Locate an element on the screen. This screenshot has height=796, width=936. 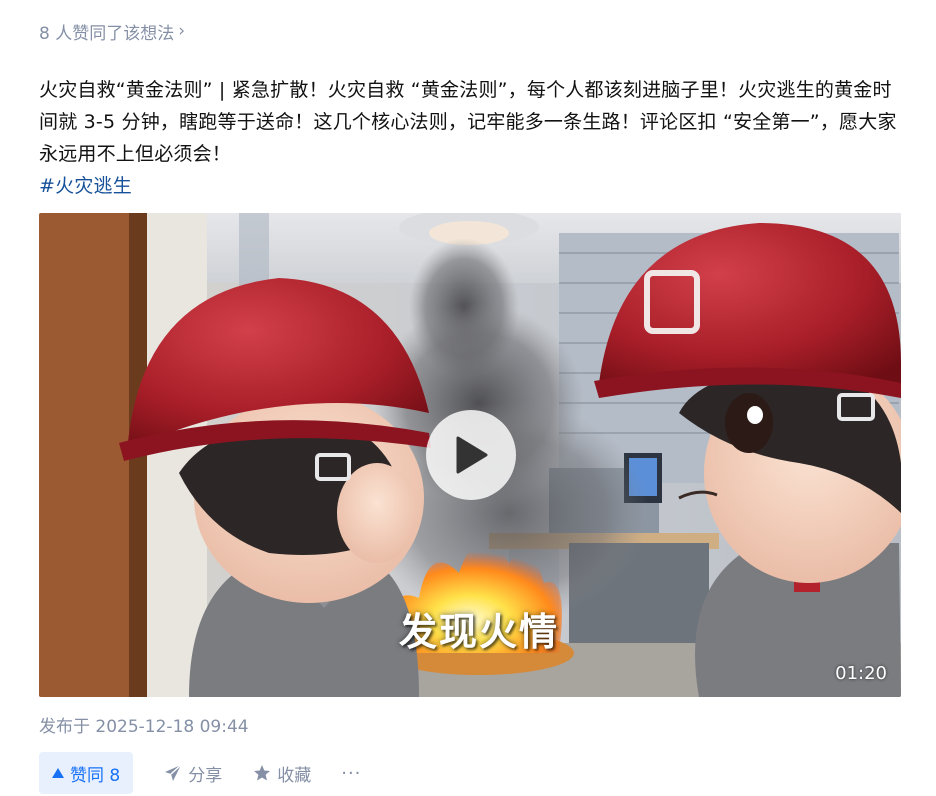
likers-text: 8 人赞同了该想法 is located at coordinates (107, 34).